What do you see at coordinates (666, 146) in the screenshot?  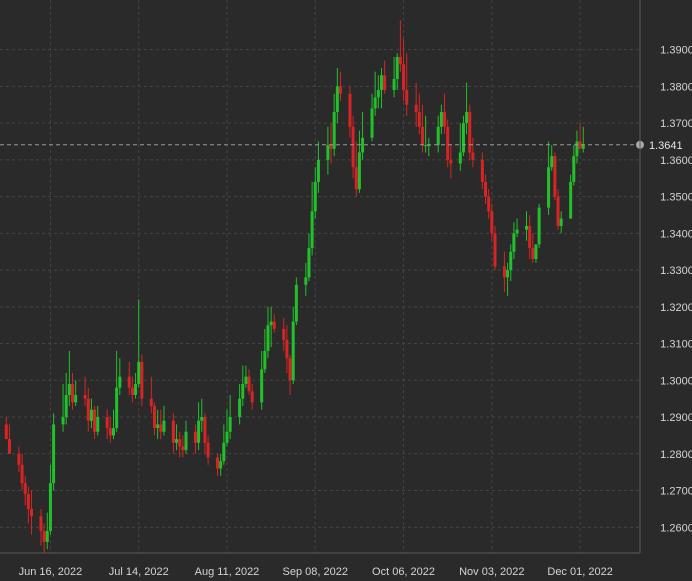 I see `last-price-label: 1.3641` at bounding box center [666, 146].